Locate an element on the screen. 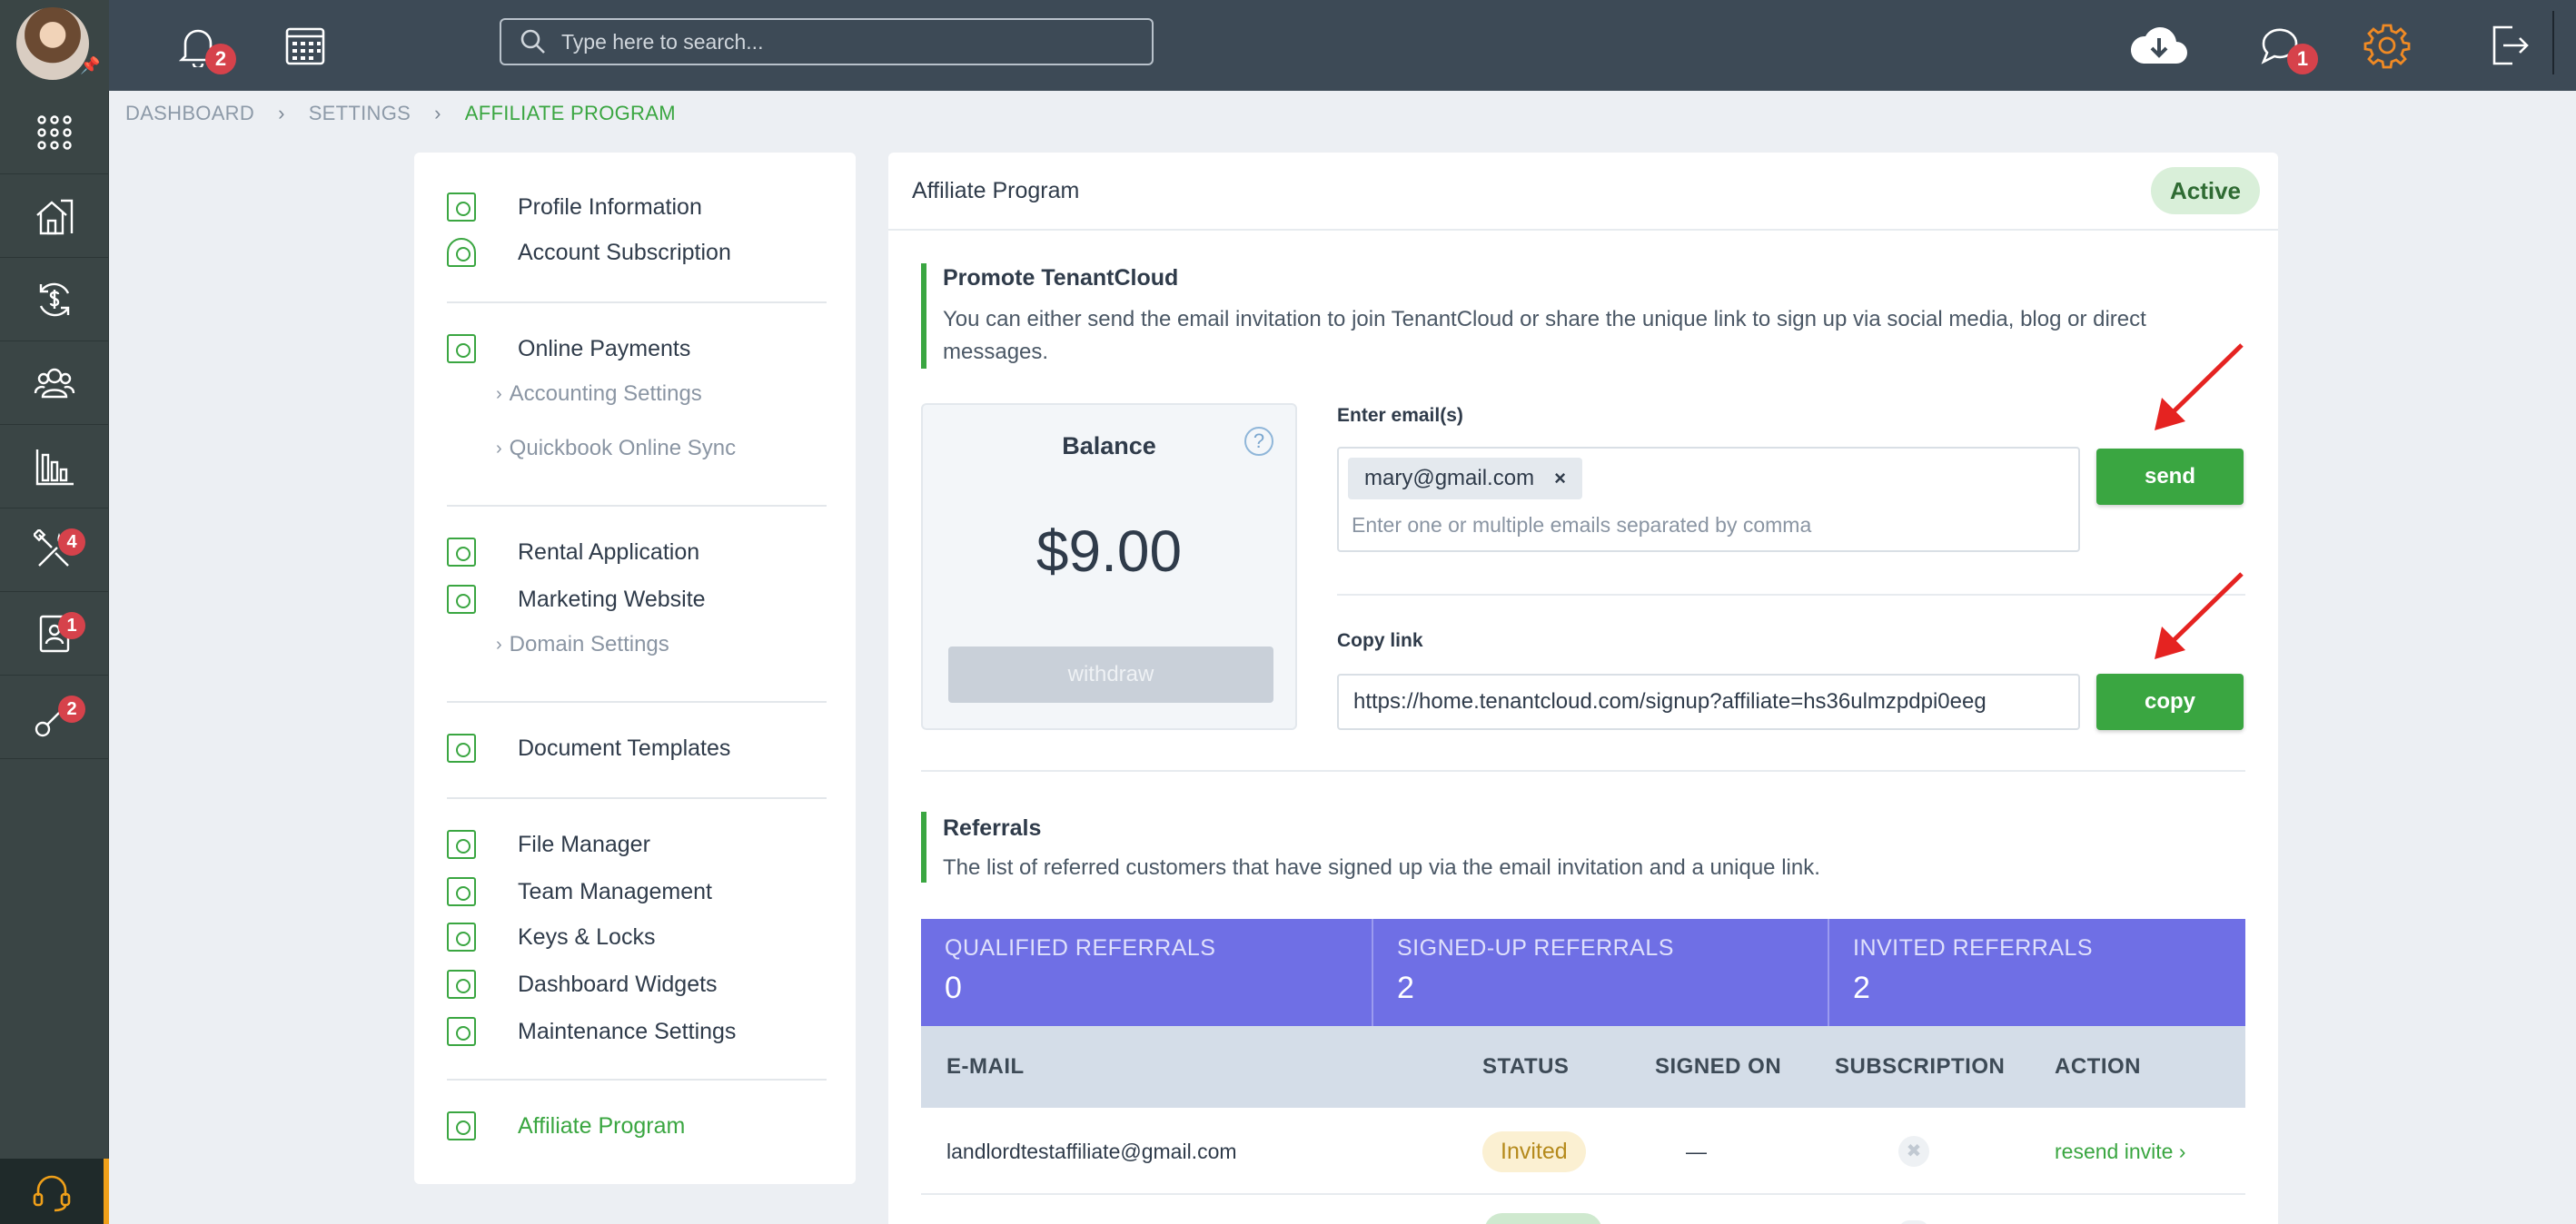 The width and height of the screenshot is (2576, 1224). sidebar-subitem-domain-settings: › Domain Settings is located at coordinates (582, 645).